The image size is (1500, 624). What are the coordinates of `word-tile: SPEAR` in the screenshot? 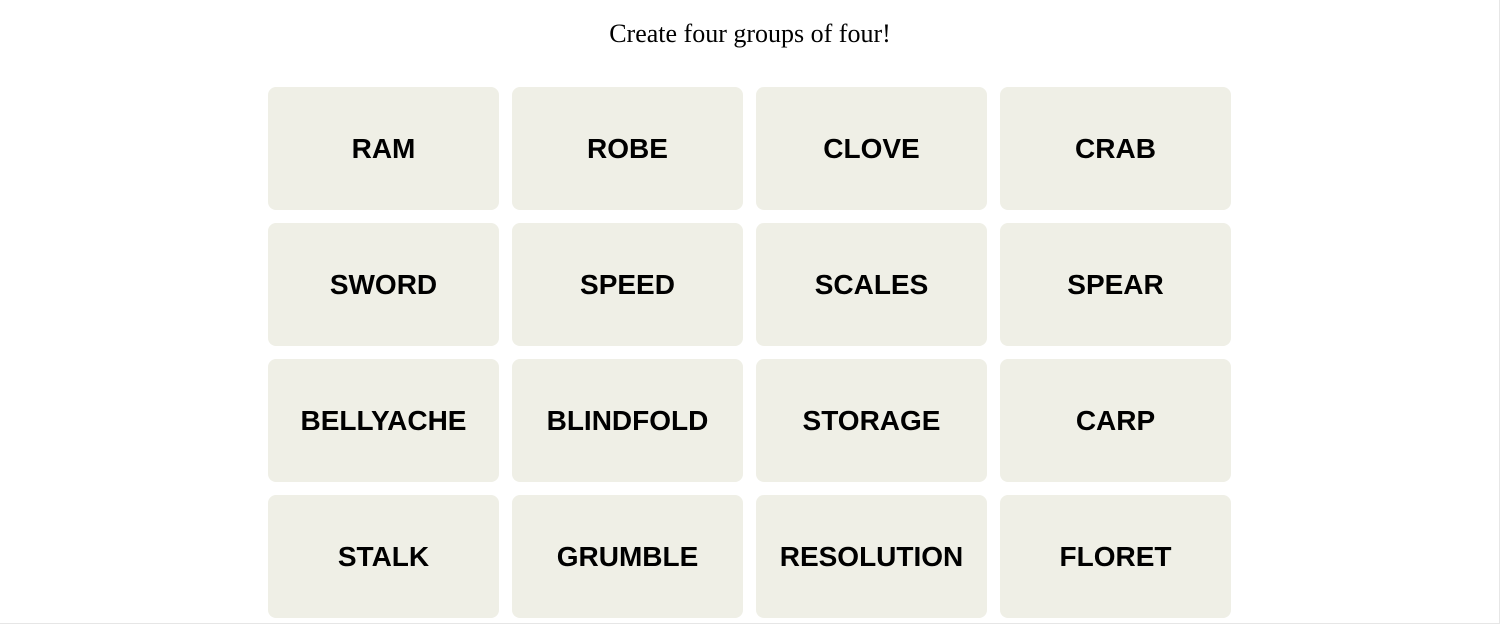 It's located at (1115, 284).